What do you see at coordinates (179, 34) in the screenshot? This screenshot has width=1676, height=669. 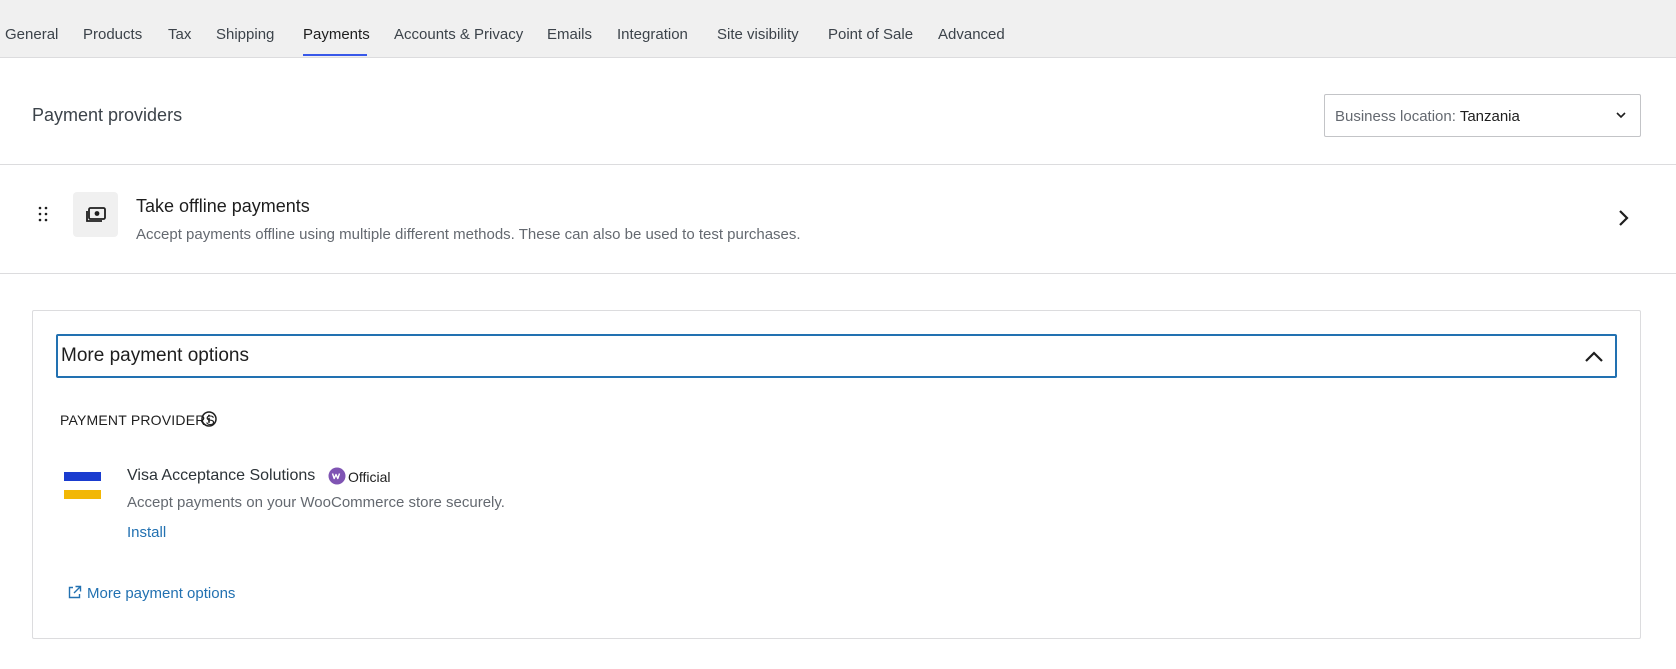 I see `tab-tax: Tax` at bounding box center [179, 34].